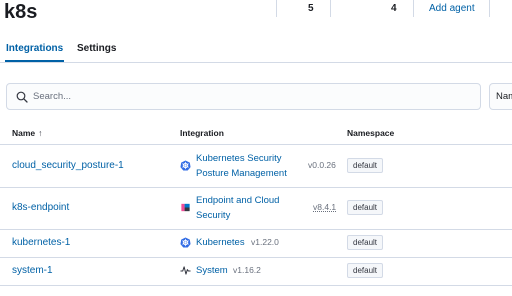 This screenshot has width=512, height=296. Describe the element at coordinates (40, 133) in the screenshot. I see `sort-ascending-icon: ↑` at that location.